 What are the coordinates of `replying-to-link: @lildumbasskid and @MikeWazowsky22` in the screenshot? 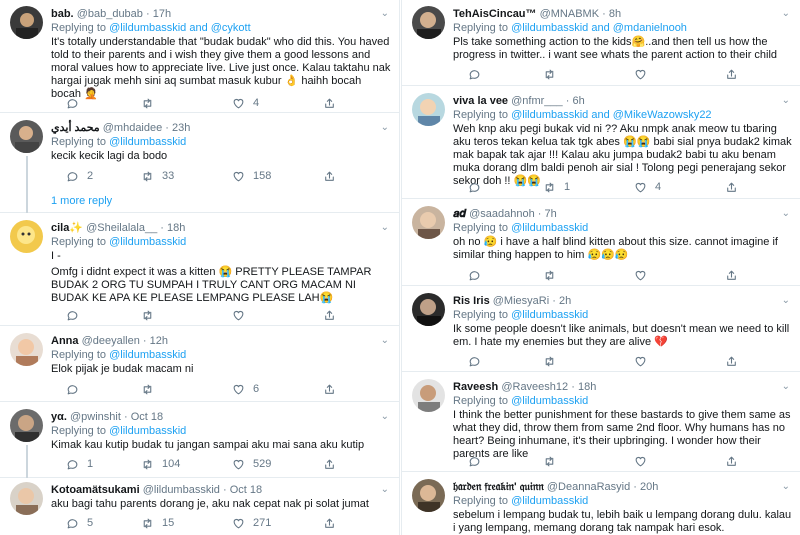 It's located at (611, 115).